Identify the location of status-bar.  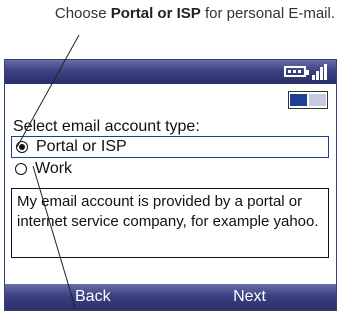
(170, 72).